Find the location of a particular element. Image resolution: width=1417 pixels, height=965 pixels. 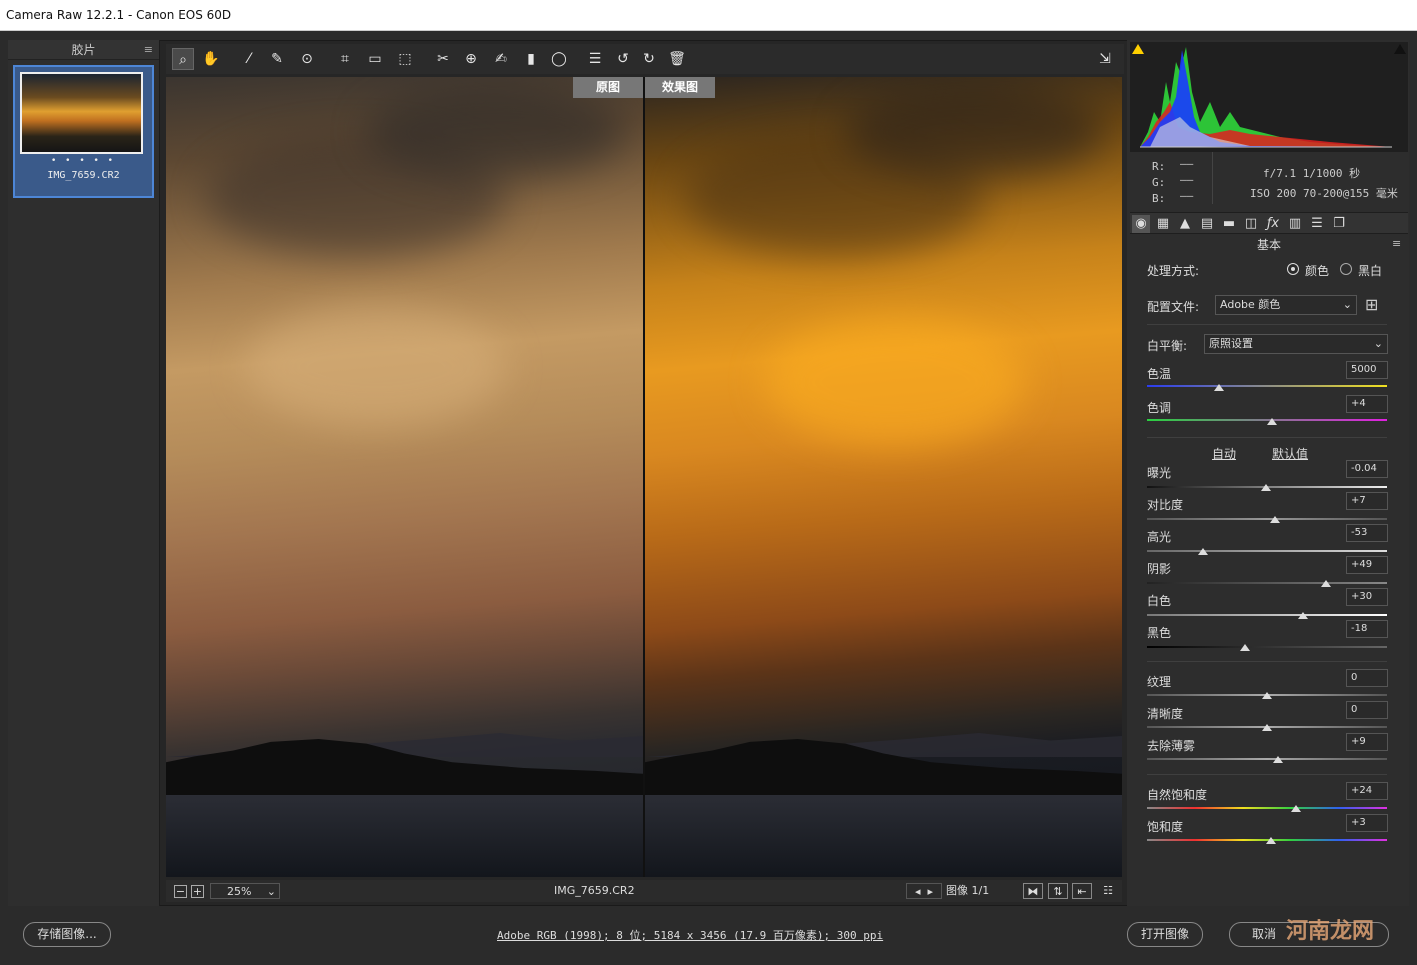

tab-calibration-icon: ▥ is located at coordinates (1295, 224).